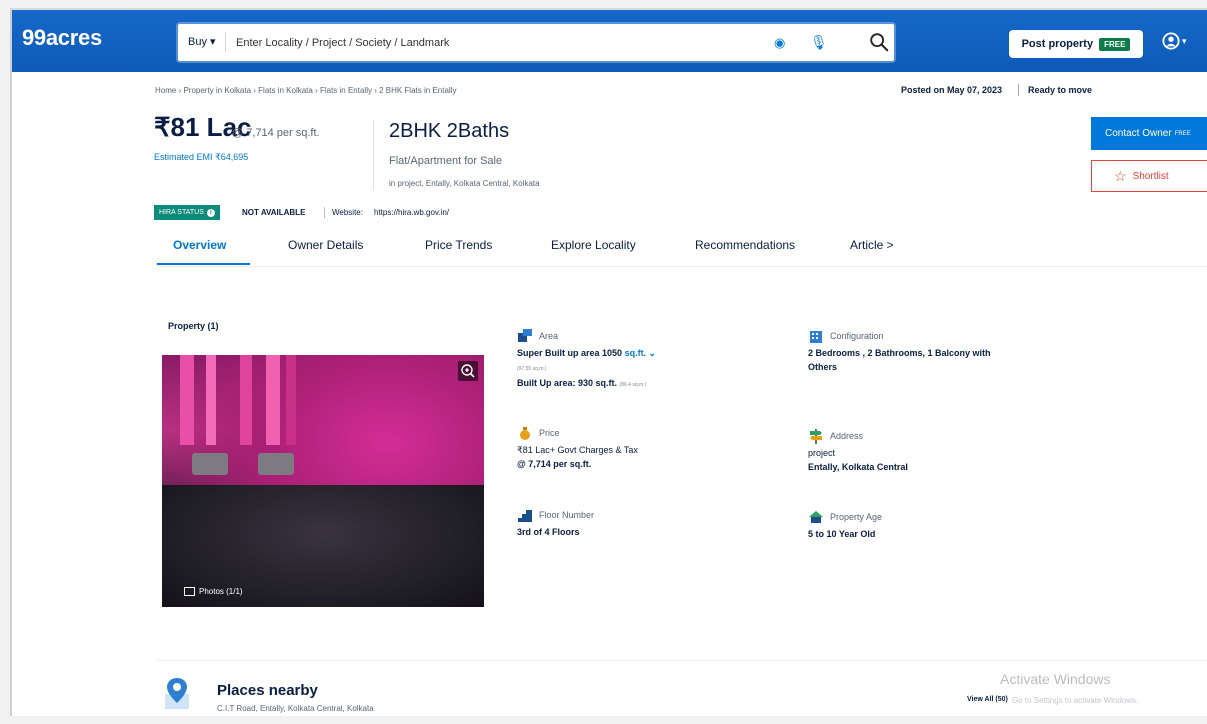 The height and width of the screenshot is (724, 1207). What do you see at coordinates (567, 515) in the screenshot?
I see `feature-label: Floor Number` at bounding box center [567, 515].